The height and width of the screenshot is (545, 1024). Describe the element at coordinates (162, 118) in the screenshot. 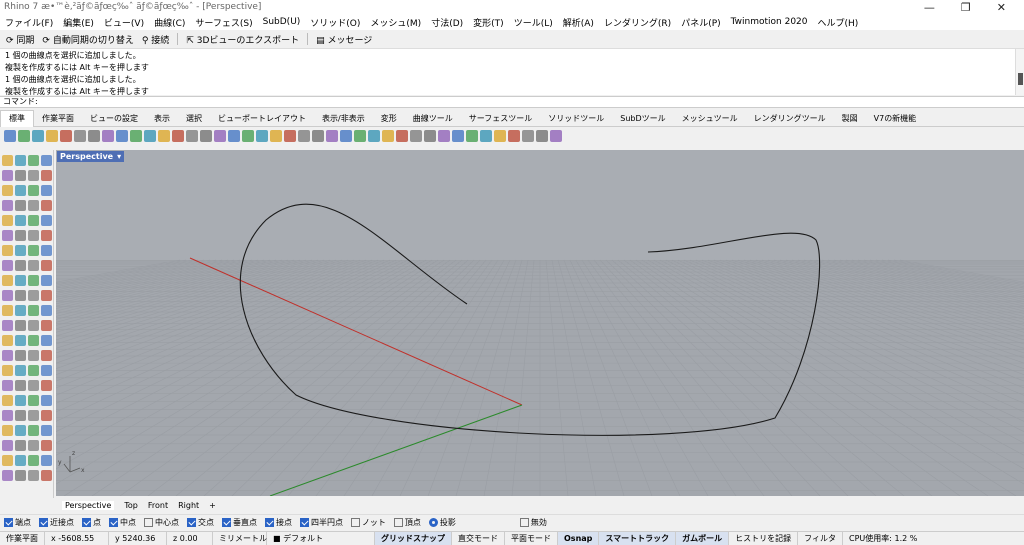

I see `toolbar-tab: 表示` at that location.